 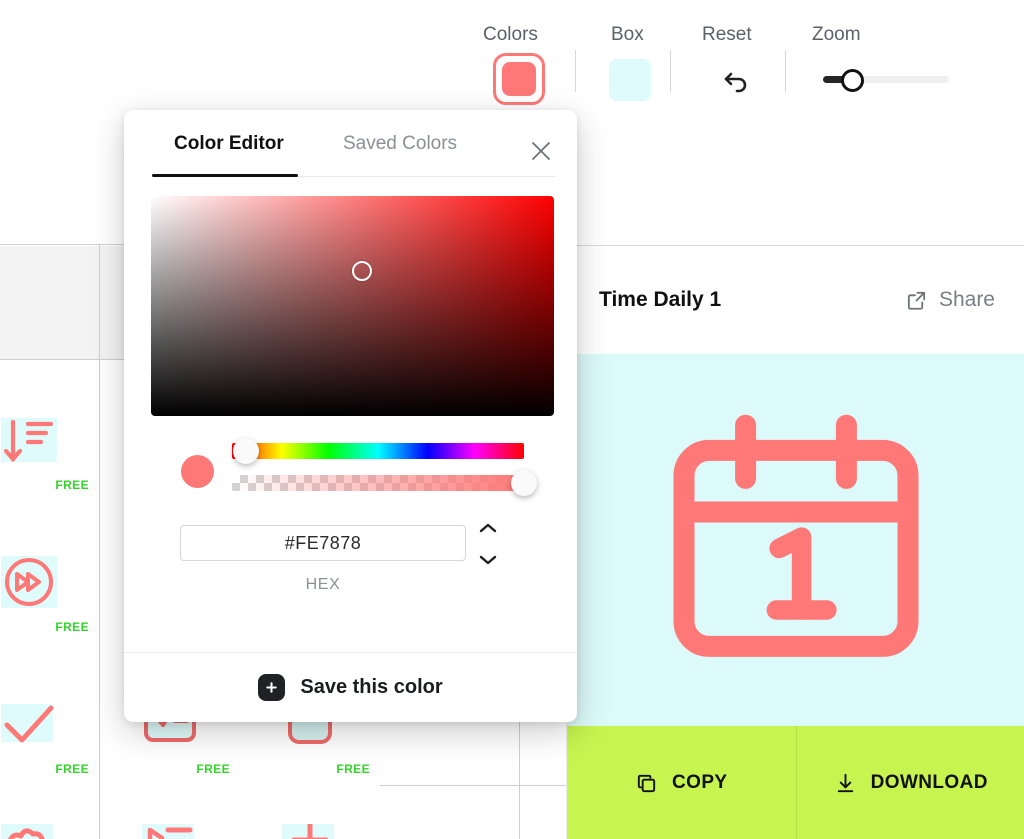 I want to click on colors-swatch-button, so click(x=519, y=79).